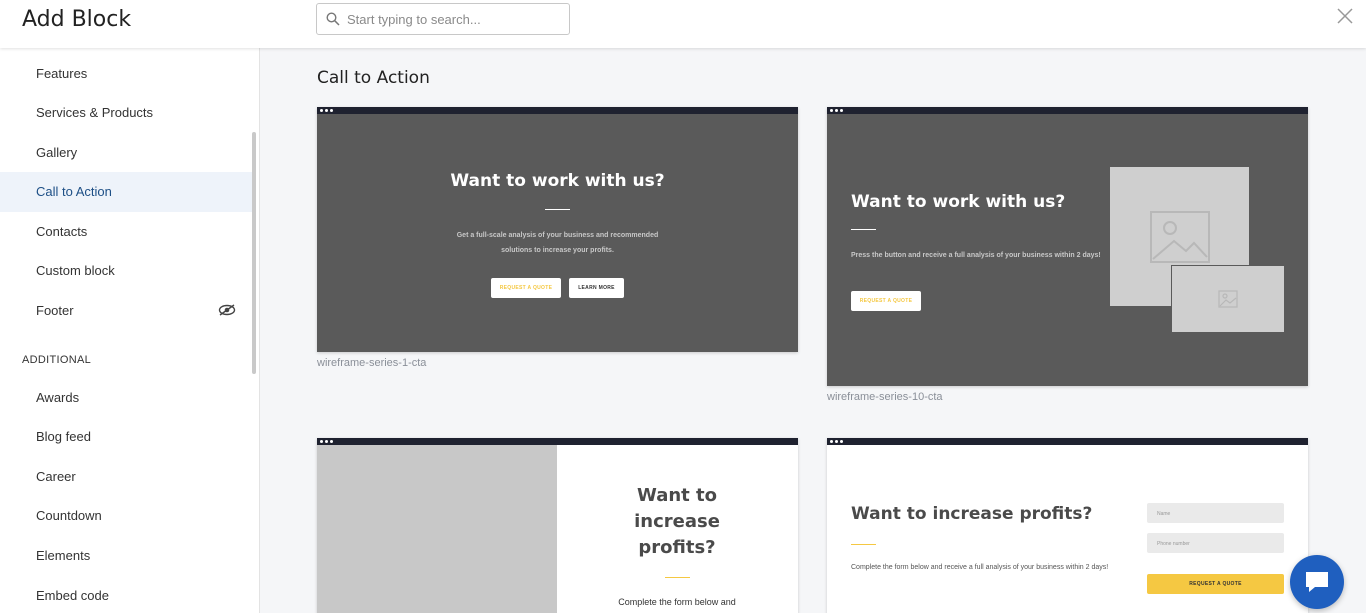 This screenshot has height=613, width=1366. What do you see at coordinates (62, 73) in the screenshot?
I see `sidebar-item-label: Features` at bounding box center [62, 73].